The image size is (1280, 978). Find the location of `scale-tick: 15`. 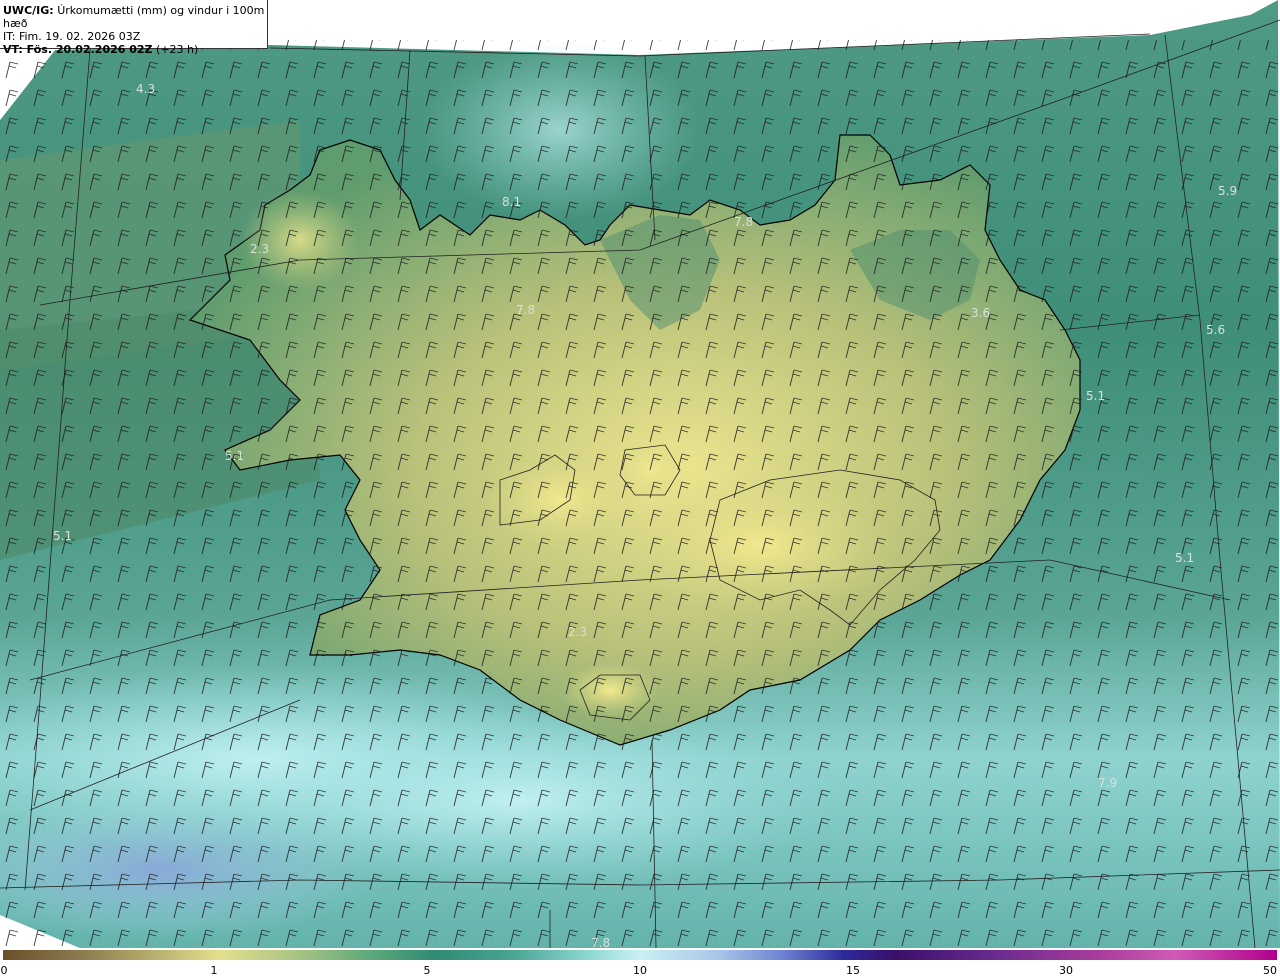

scale-tick: 15 is located at coordinates (853, 970).